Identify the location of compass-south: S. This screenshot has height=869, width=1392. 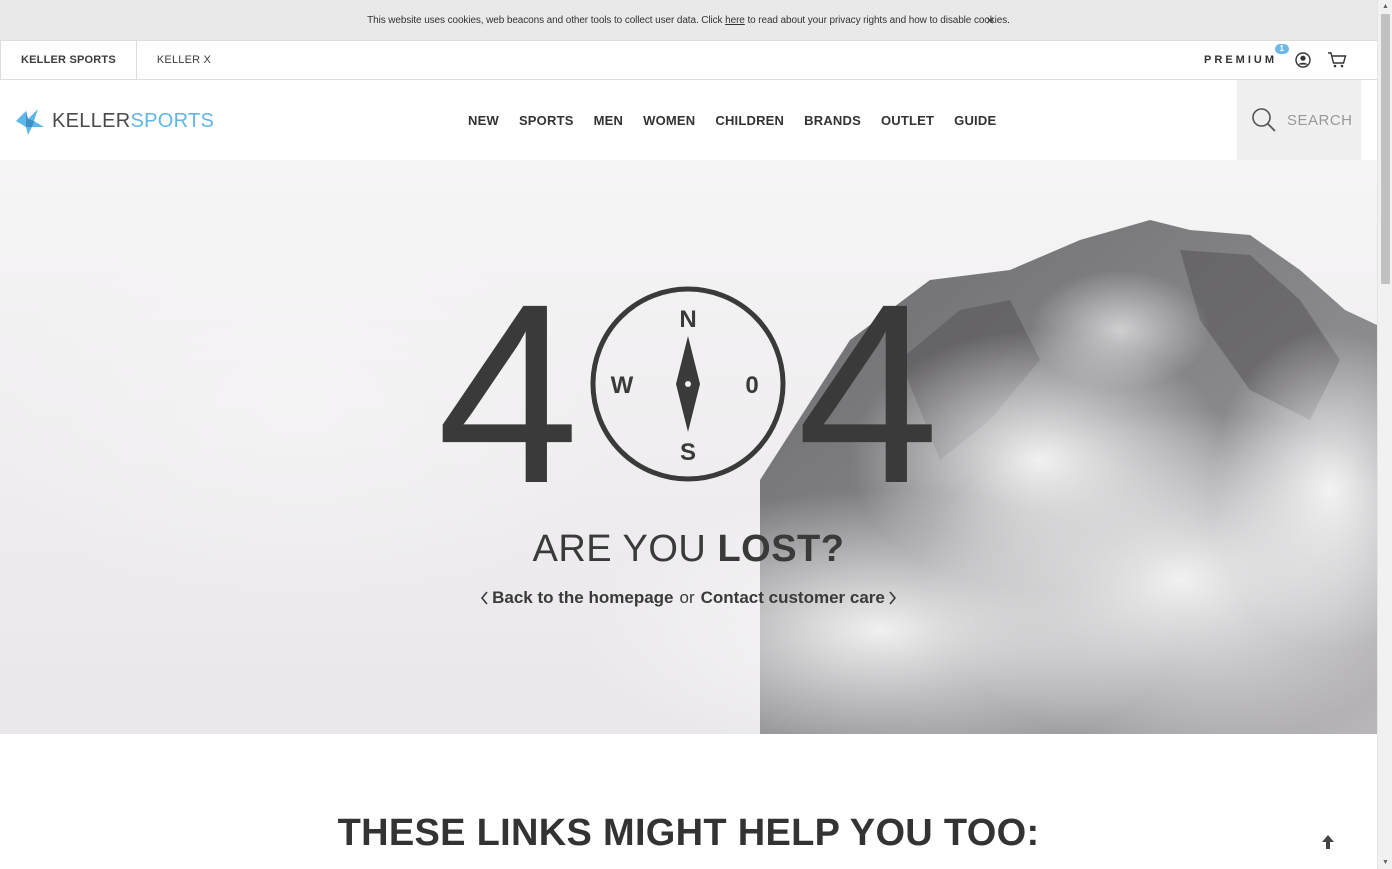
(688, 452).